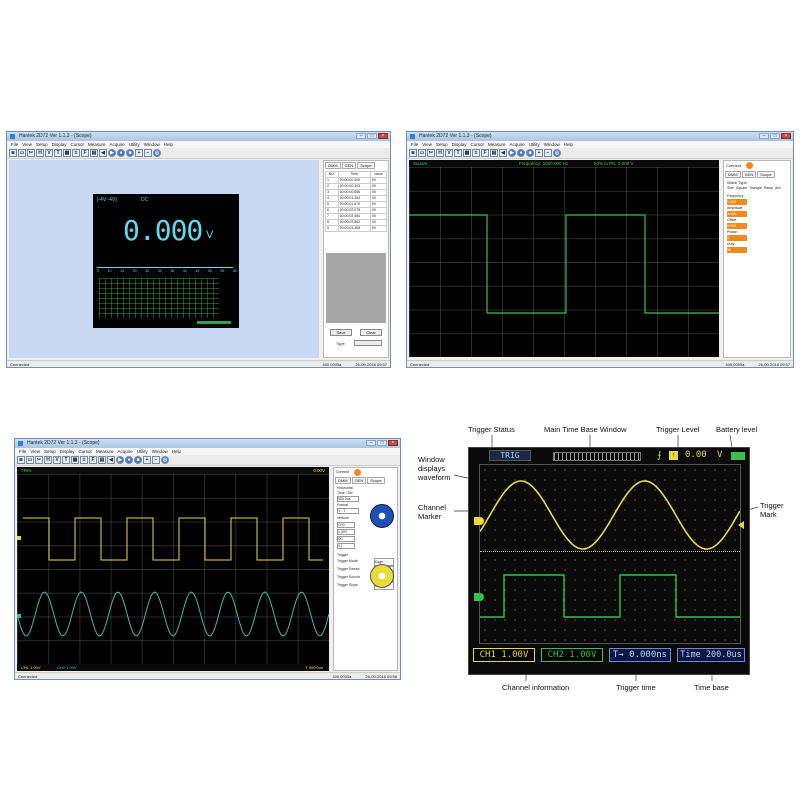  I want to click on wave-arb: Arb, so click(777, 188).